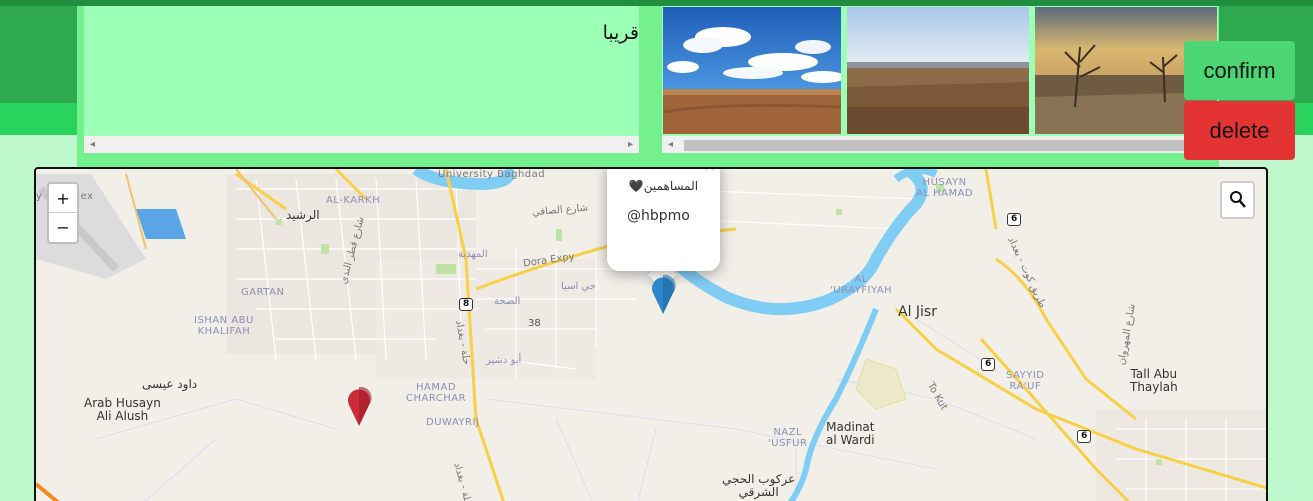  Describe the element at coordinates (122, 410) in the screenshot. I see `label-arab-husayn: Arab Husayn Ali Alush` at that location.